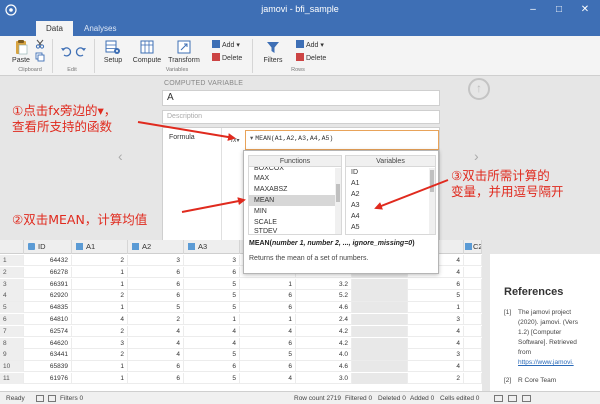 This screenshot has width=600, height=404. I want to click on table-row: 3 66391 1 6 5 1 3.2 6, so click(241, 284).